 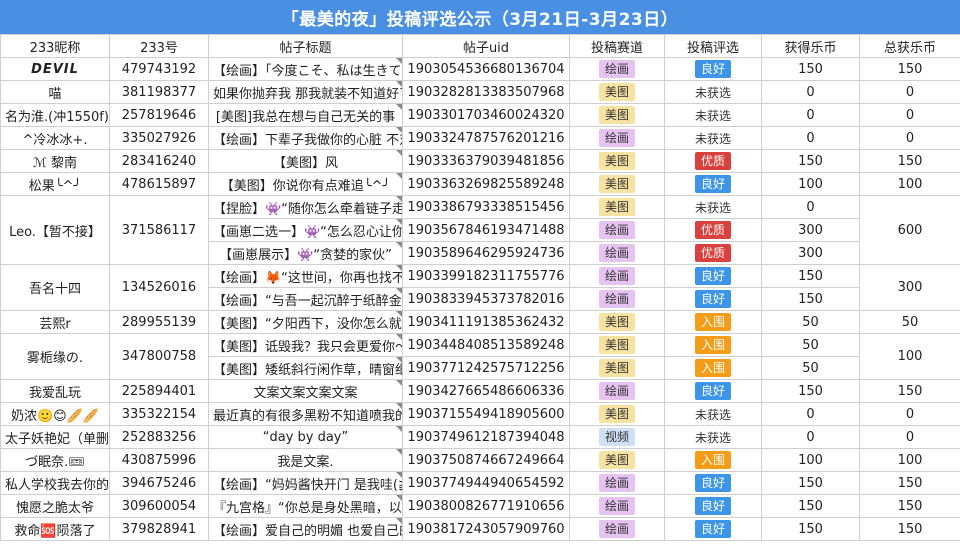 What do you see at coordinates (486, 391) in the screenshot?
I see `cell-post-uid: 1903427665486606336` at bounding box center [486, 391].